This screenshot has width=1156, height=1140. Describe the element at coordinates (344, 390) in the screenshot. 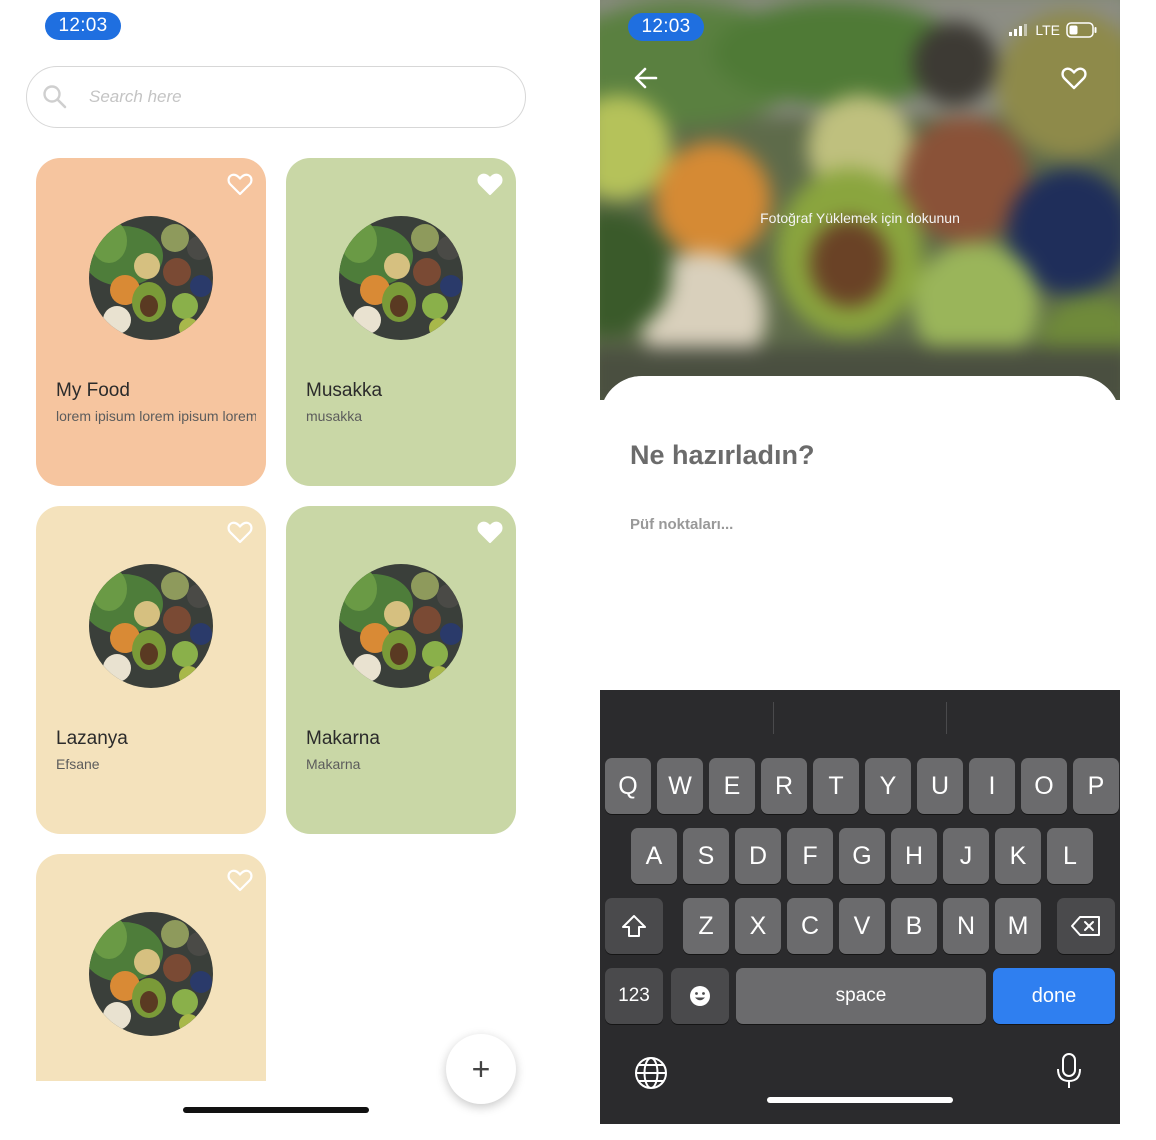

I see `recipe-title: Musakka` at that location.